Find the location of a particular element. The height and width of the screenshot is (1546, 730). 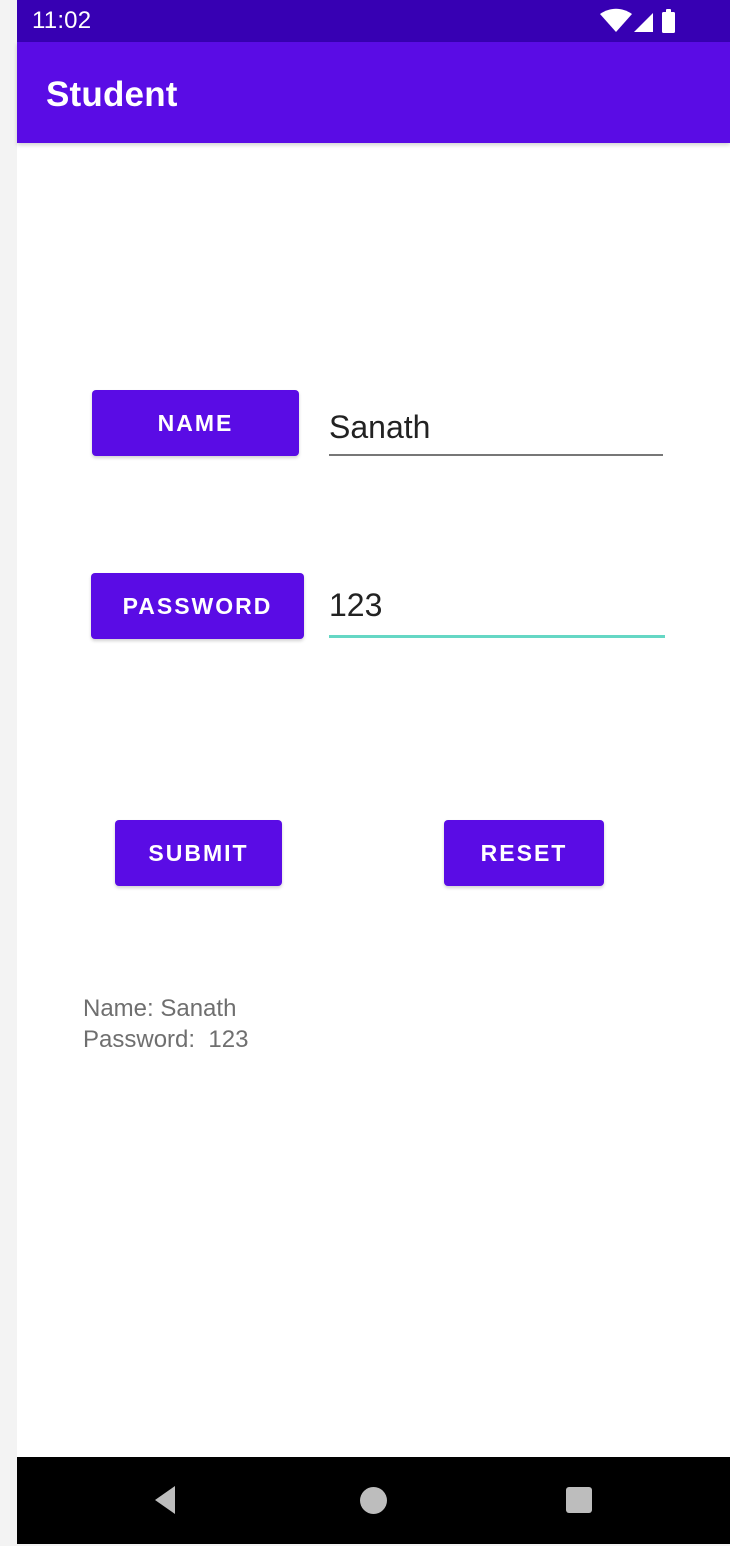

output-password-line: Password: 123 is located at coordinates (166, 1039).